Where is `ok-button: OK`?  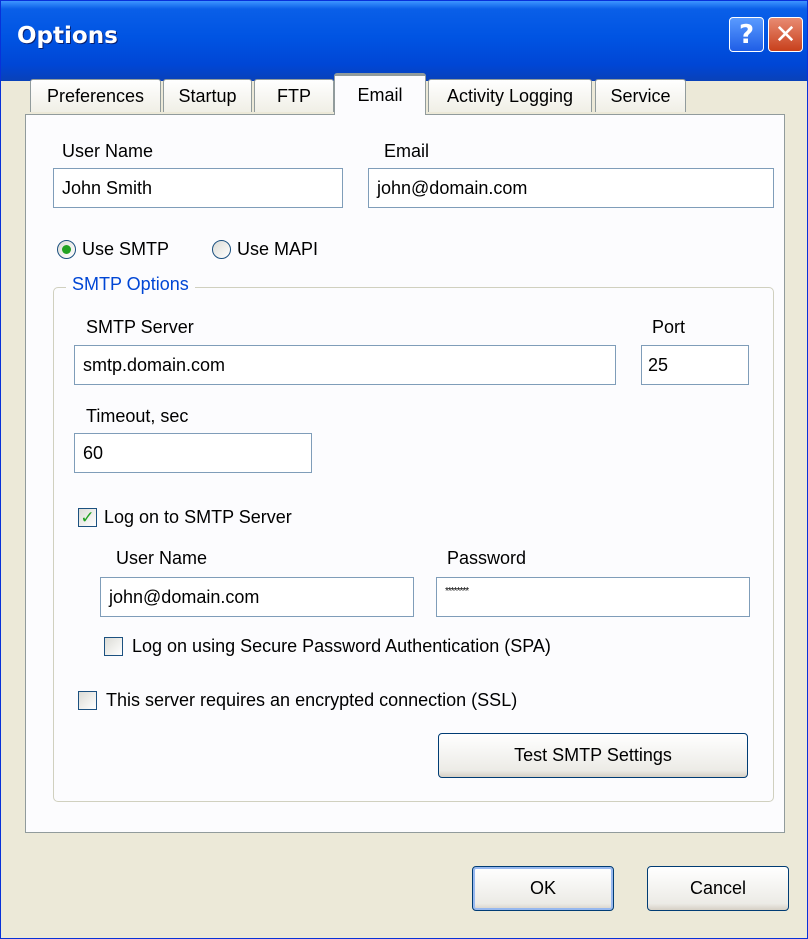 ok-button: OK is located at coordinates (543, 888).